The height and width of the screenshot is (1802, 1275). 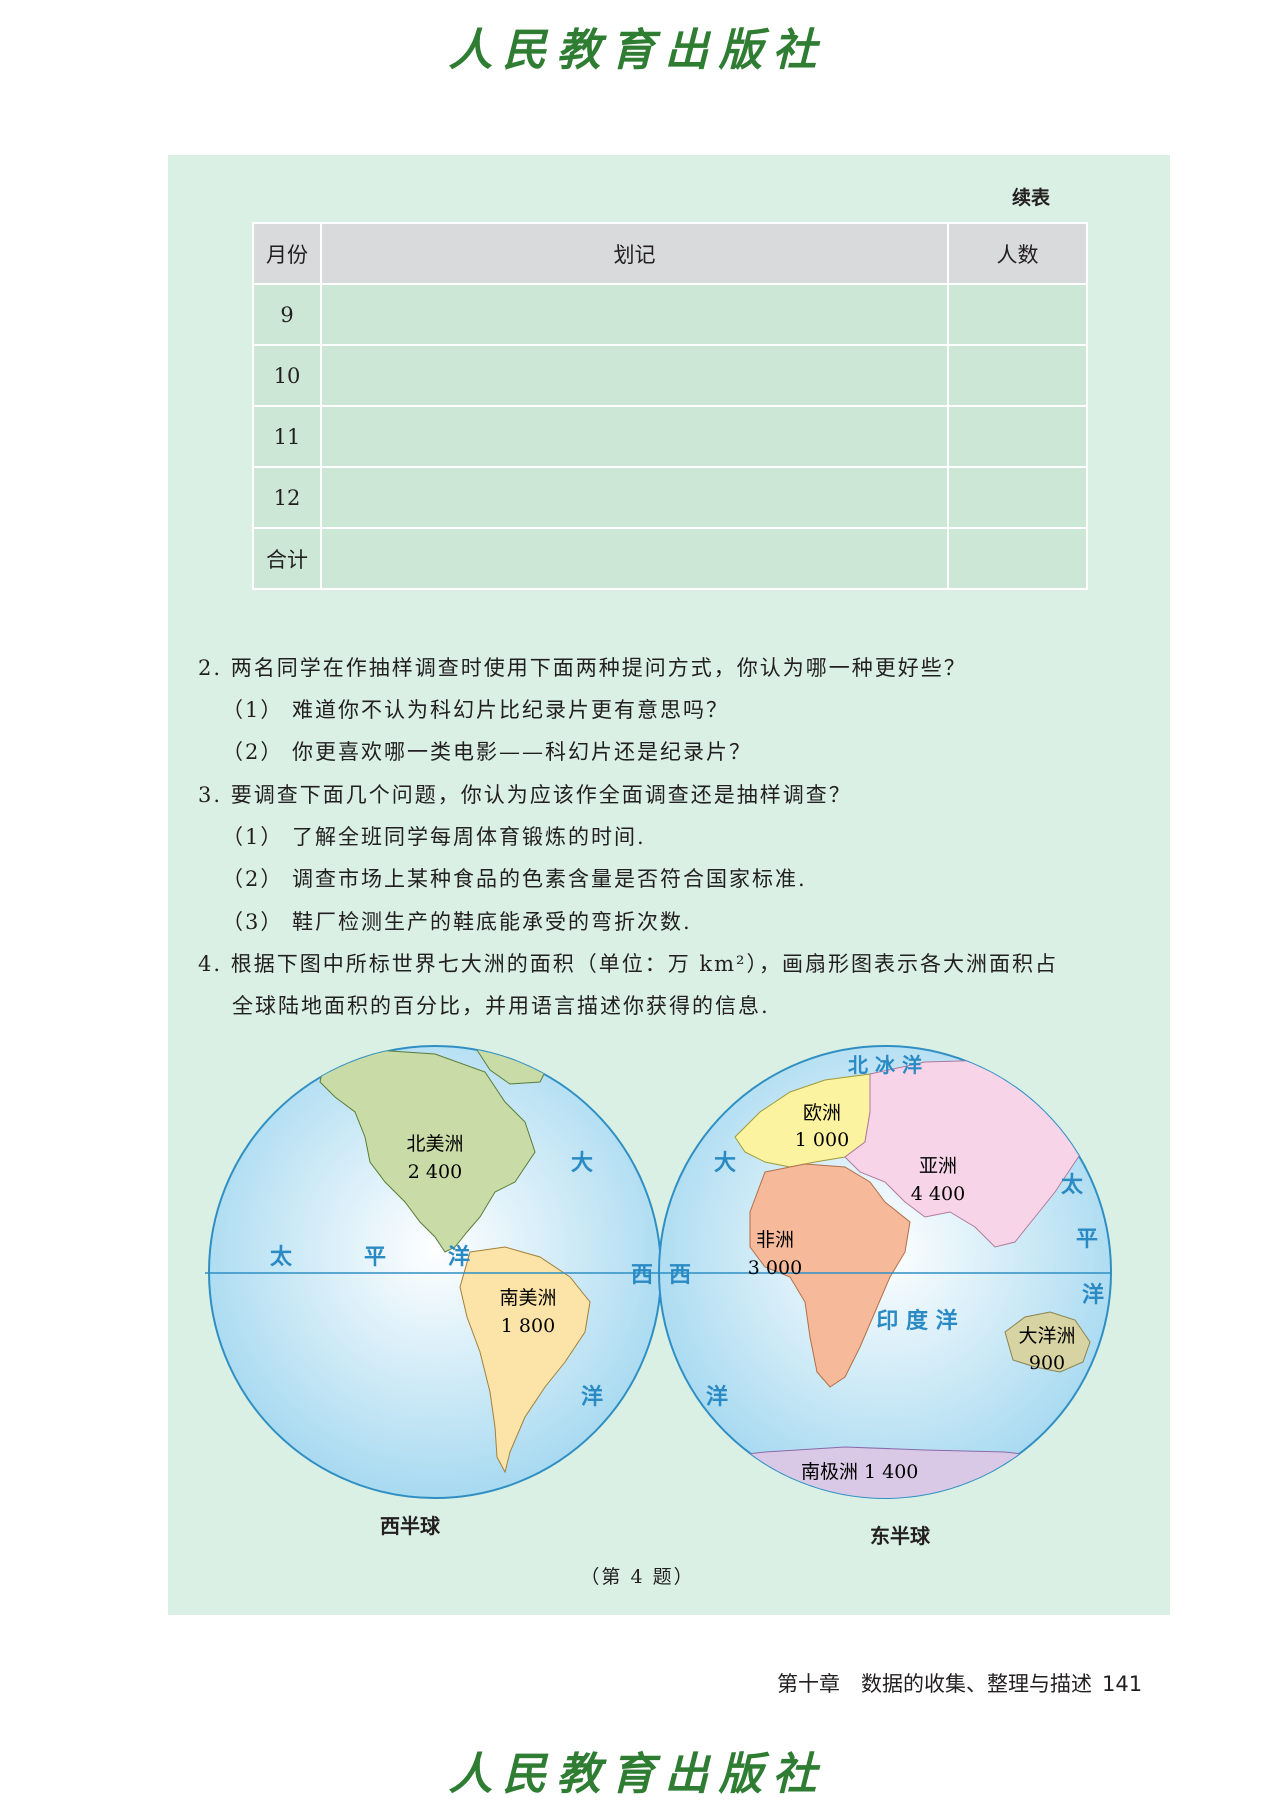 I want to click on asia-area: 4 400, so click(x=938, y=1194).